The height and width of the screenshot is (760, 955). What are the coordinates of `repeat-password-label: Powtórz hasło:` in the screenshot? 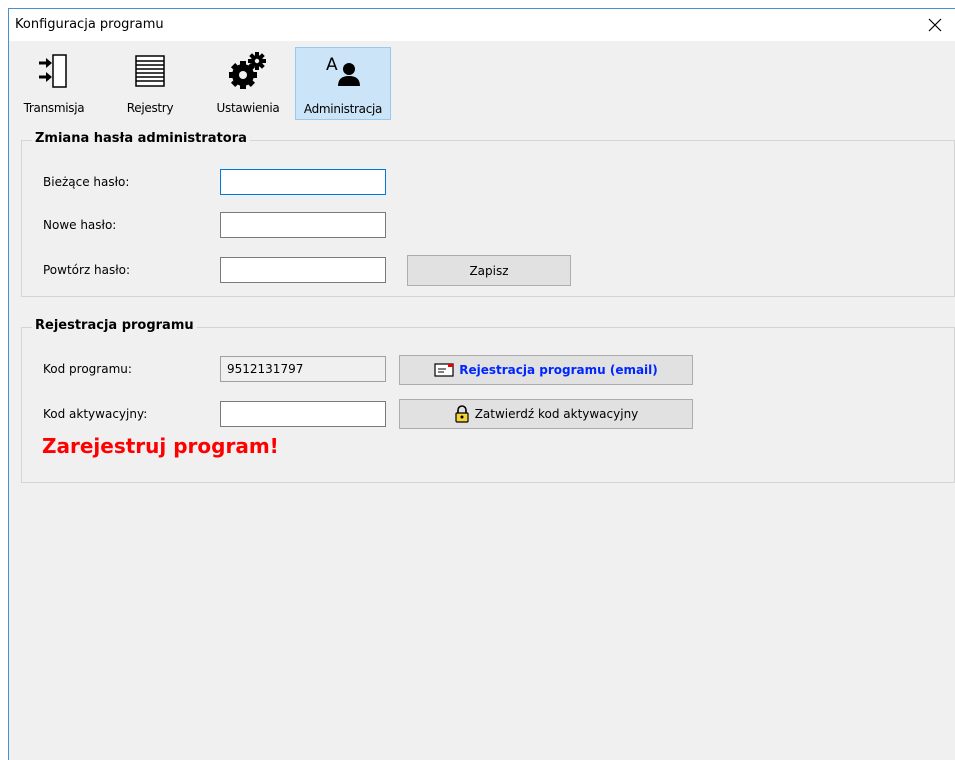 It's located at (87, 270).